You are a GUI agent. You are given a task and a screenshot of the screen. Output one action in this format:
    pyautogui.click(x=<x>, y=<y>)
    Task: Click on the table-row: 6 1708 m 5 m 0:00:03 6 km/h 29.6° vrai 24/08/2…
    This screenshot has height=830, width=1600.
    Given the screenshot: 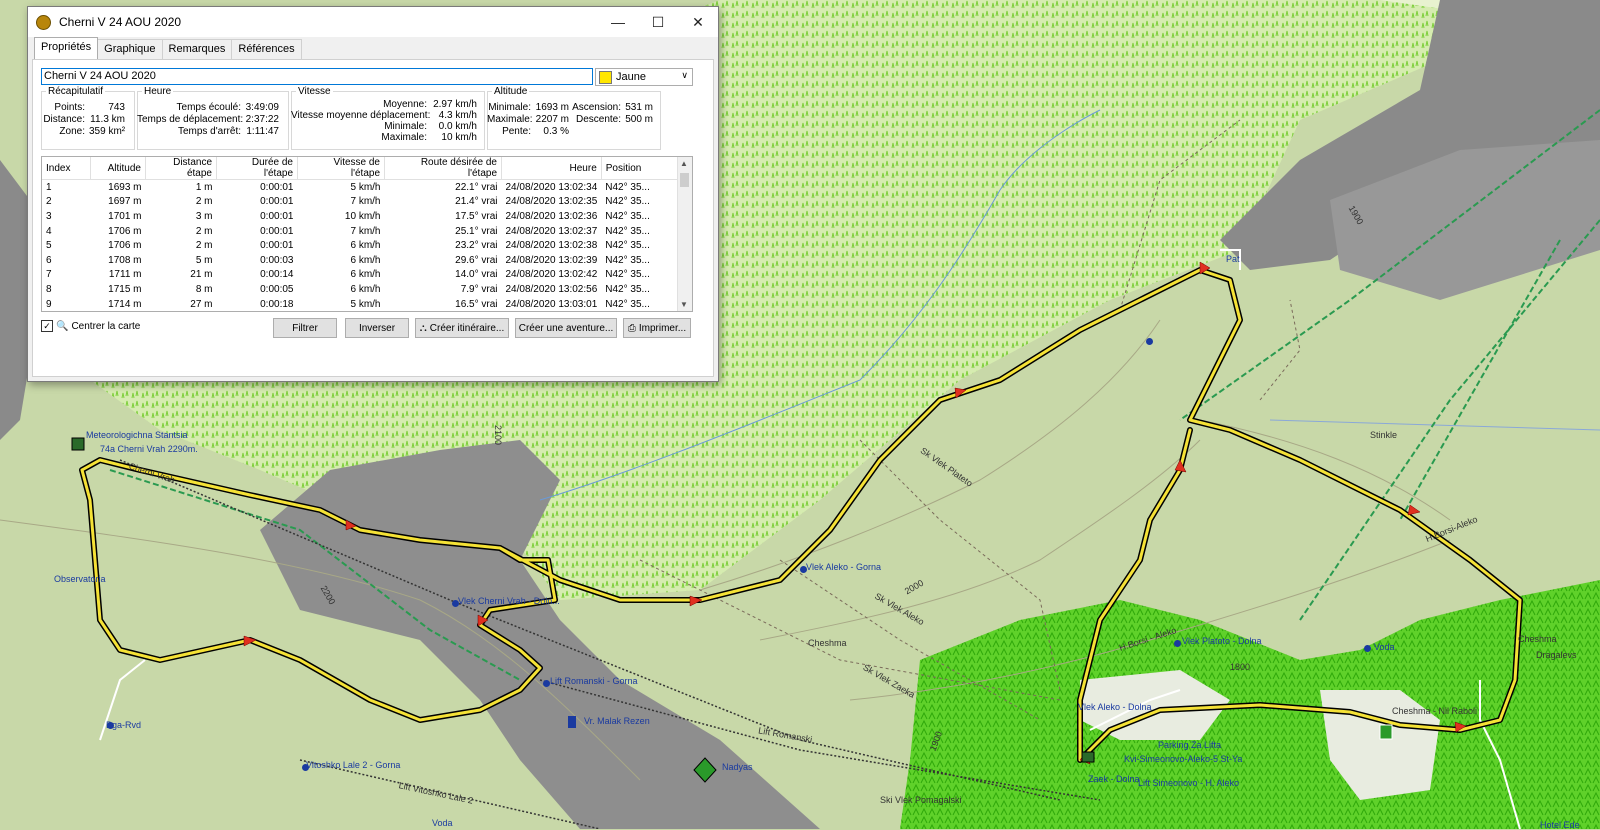 What is the action you would take?
    pyautogui.click(x=360, y=260)
    